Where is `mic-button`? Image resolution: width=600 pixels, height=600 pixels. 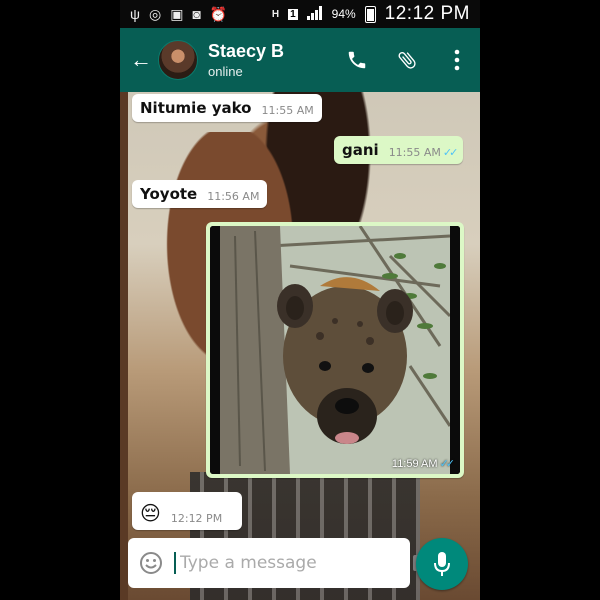 mic-button is located at coordinates (442, 564).